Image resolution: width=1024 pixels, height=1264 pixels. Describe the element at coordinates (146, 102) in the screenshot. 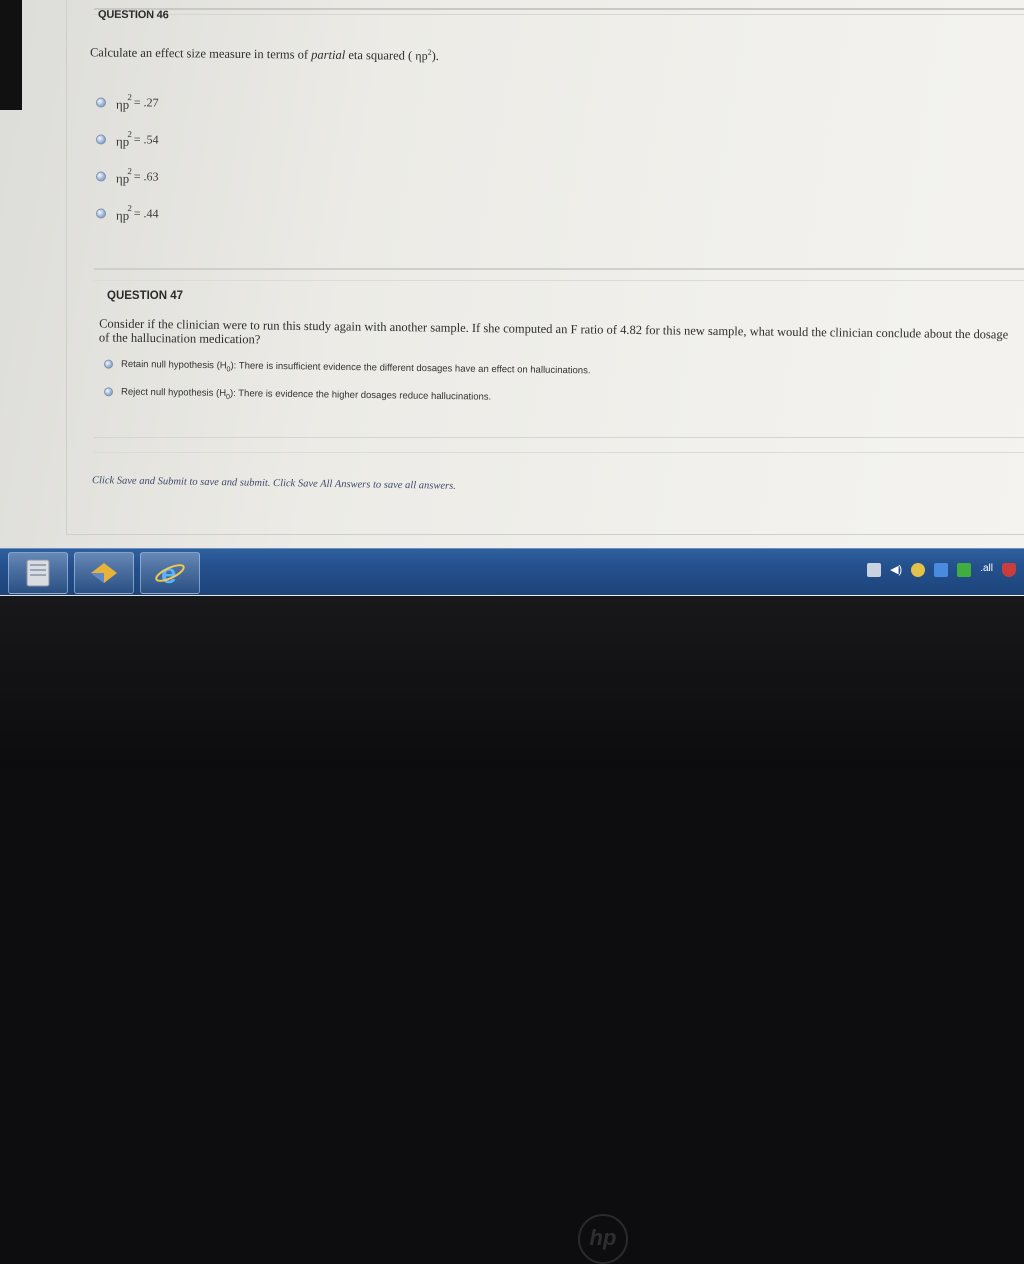

I see `option-value: = .27` at that location.